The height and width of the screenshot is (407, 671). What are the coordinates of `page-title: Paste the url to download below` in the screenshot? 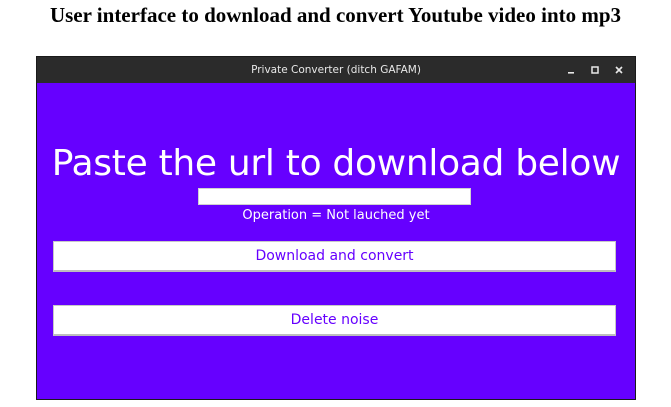 It's located at (336, 163).